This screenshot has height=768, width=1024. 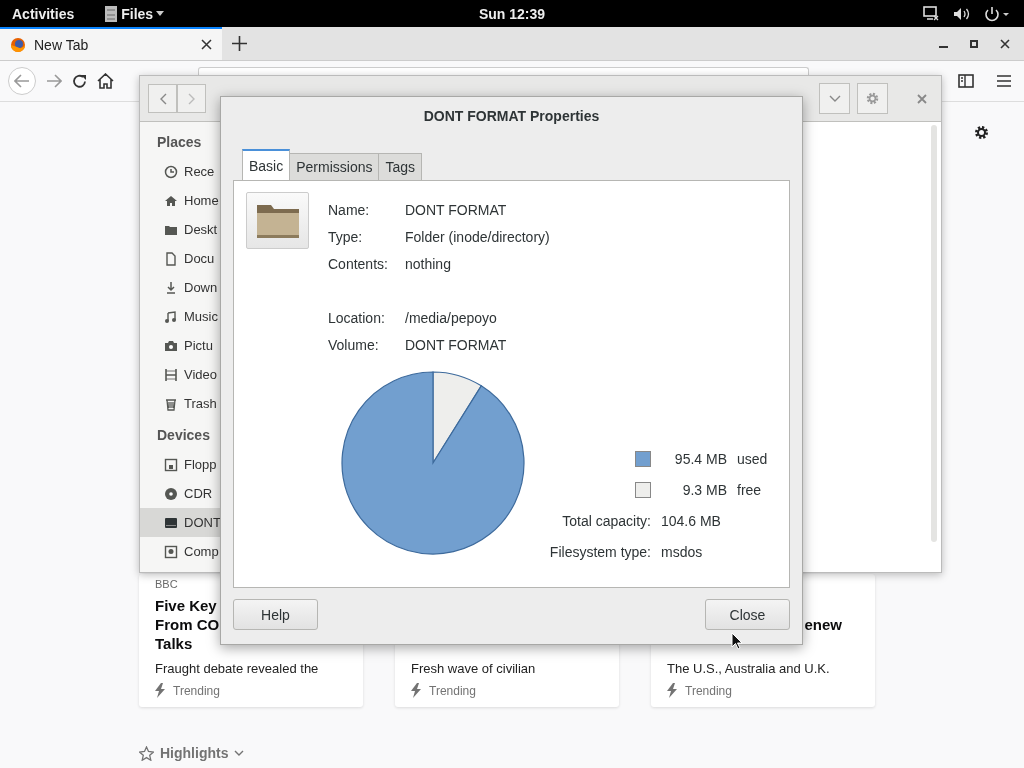 I want to click on field-label: Location:, so click(x=357, y=317).